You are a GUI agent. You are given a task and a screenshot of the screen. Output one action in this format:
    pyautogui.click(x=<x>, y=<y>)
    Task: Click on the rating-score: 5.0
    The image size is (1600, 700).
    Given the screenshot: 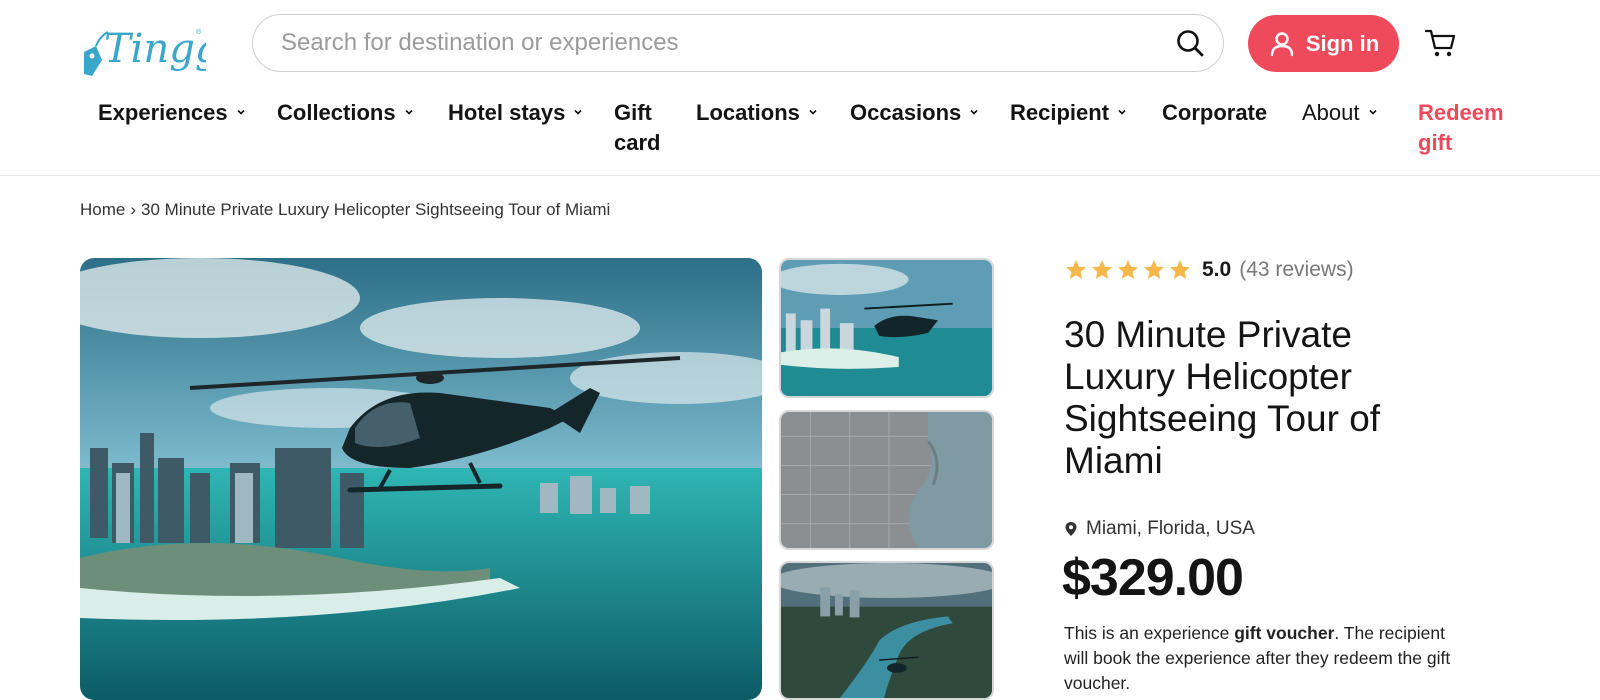 What is the action you would take?
    pyautogui.click(x=1217, y=269)
    